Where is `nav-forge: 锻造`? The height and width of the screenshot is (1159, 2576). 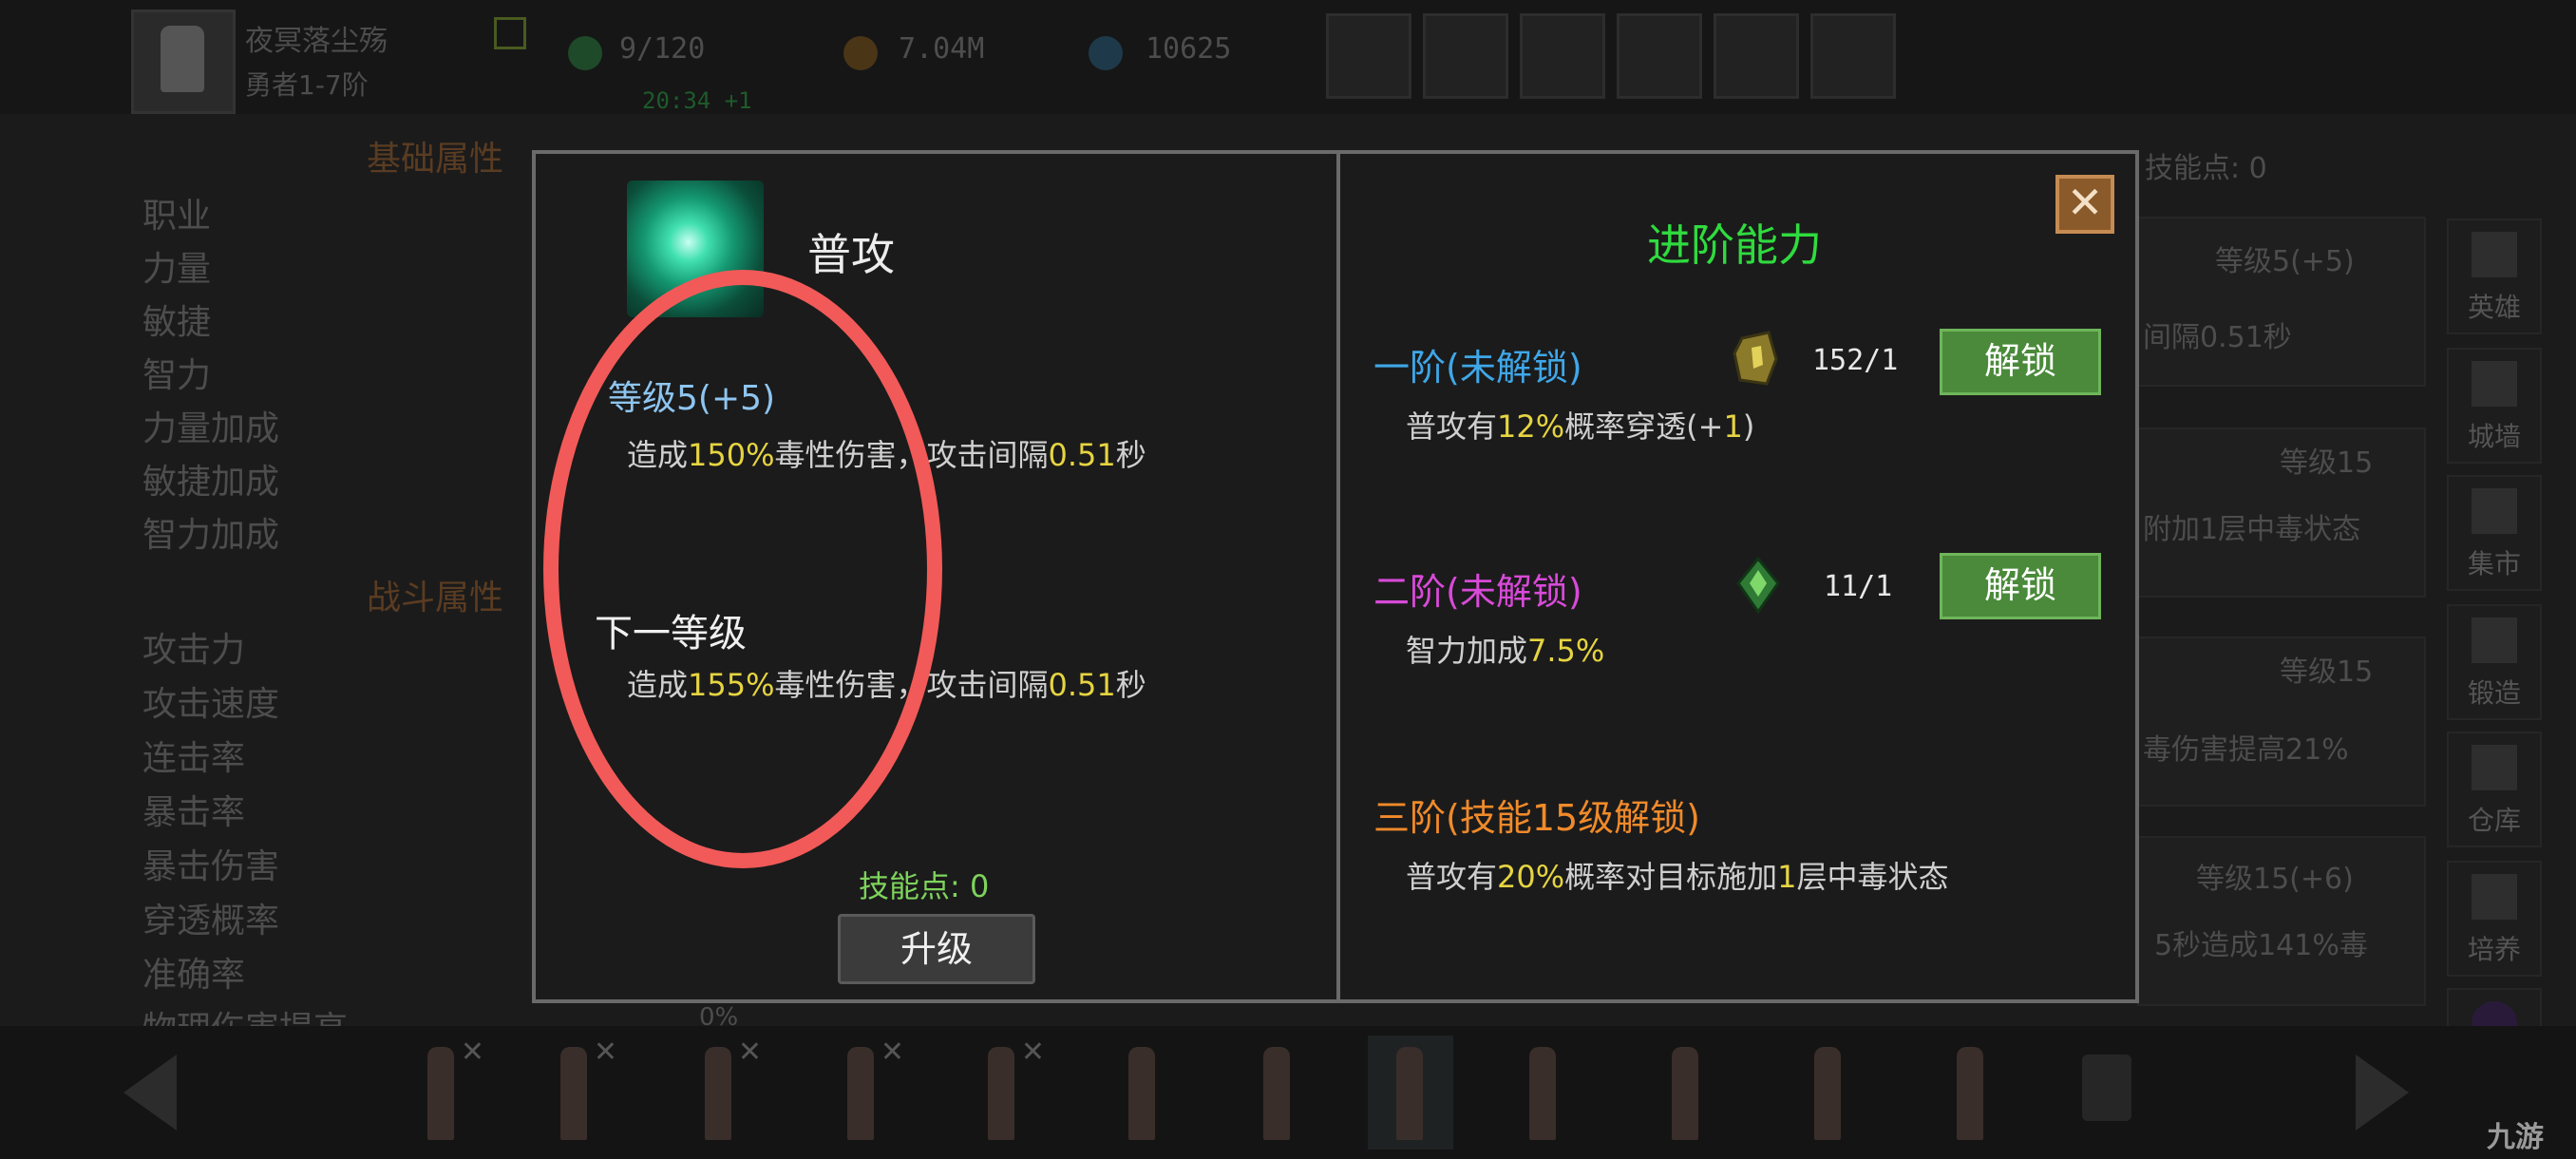 nav-forge: 锻造 is located at coordinates (2494, 662).